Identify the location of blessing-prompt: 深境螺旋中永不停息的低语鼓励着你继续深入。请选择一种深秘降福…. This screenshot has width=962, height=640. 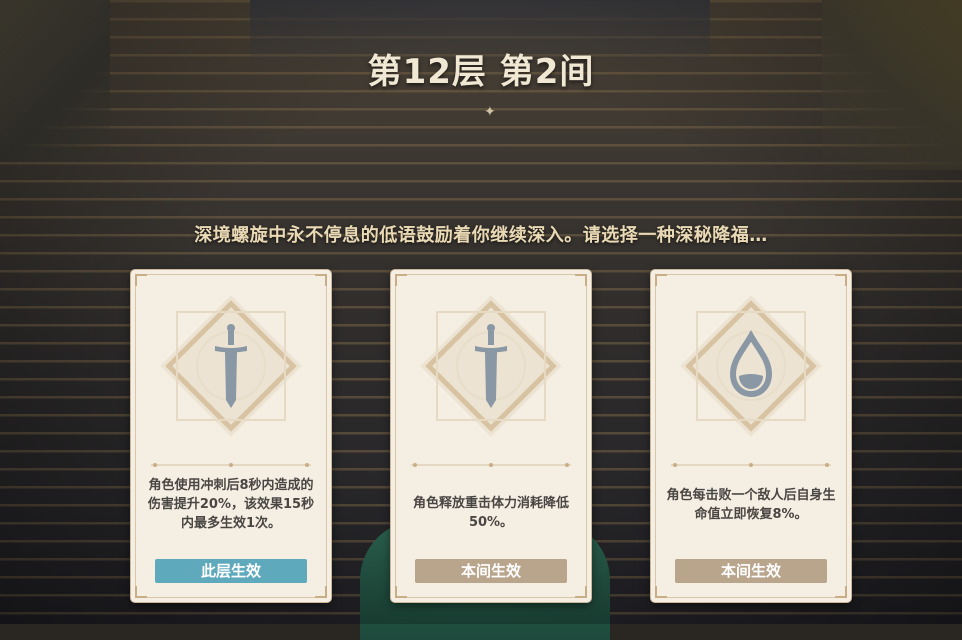
(481, 235).